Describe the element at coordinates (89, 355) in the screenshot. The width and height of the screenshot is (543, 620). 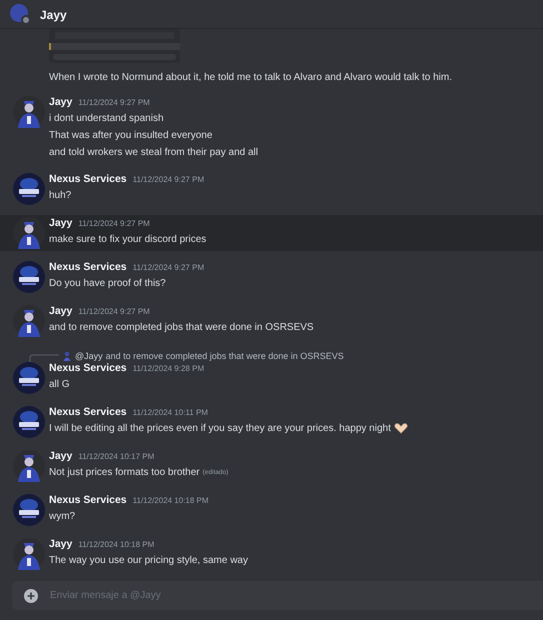
I see `reply-mention: @Jayy` at that location.